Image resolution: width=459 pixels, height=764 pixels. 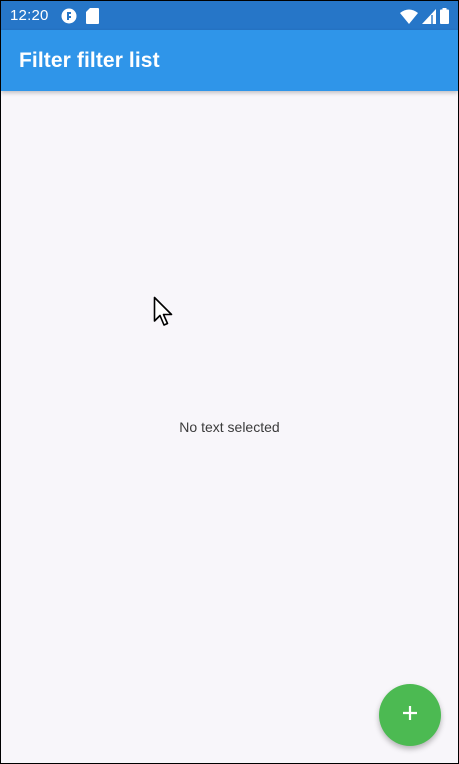 What do you see at coordinates (229, 60) in the screenshot?
I see `app-bar: Filter filter list` at bounding box center [229, 60].